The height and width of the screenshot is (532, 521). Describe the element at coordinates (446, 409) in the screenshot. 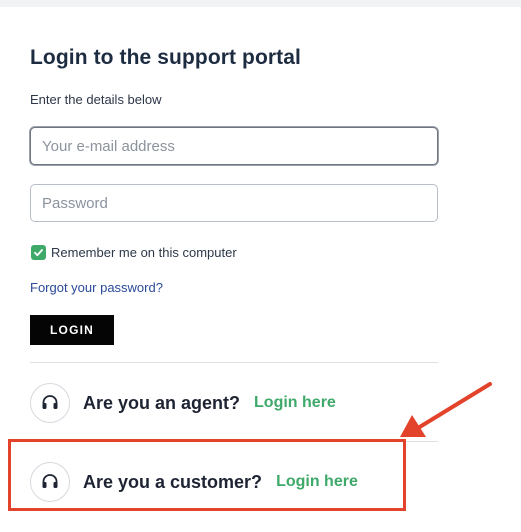

I see `annotation-arrow-icon` at that location.